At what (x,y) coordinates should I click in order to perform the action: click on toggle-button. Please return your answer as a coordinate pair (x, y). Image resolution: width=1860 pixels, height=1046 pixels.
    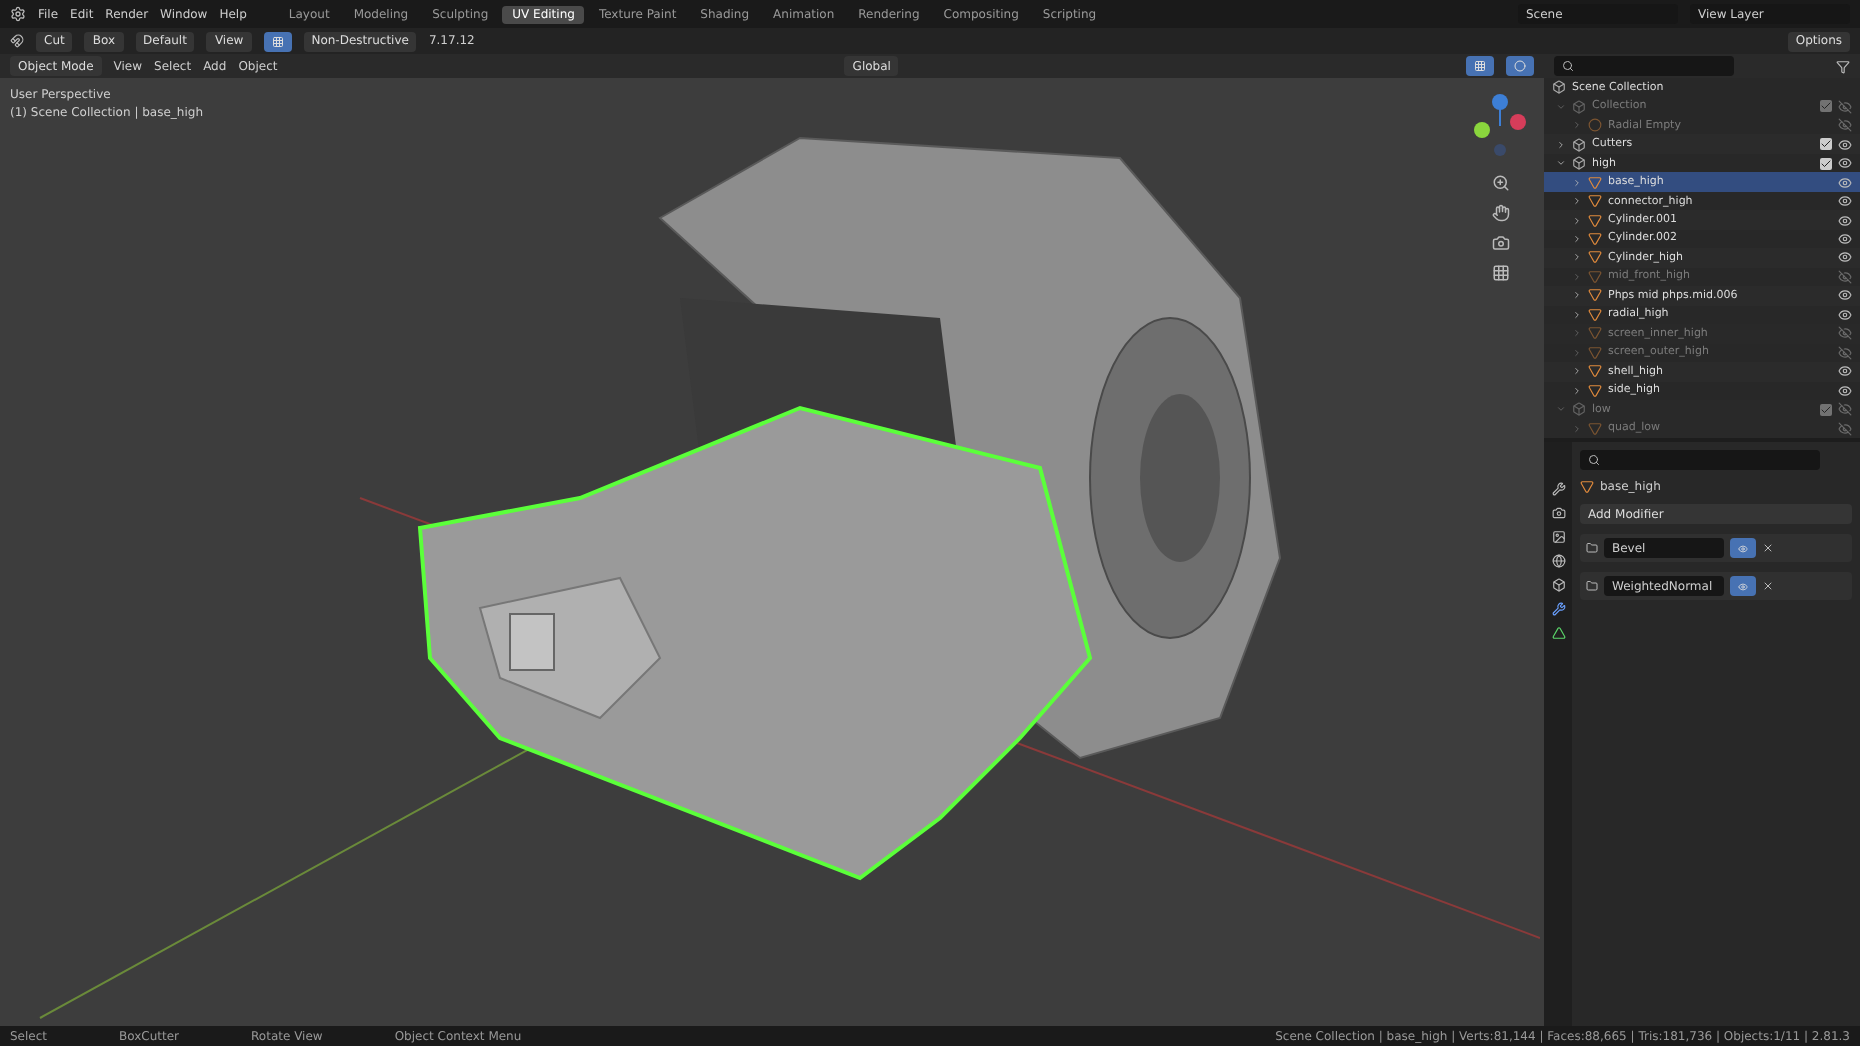
    Looking at the image, I should click on (277, 41).